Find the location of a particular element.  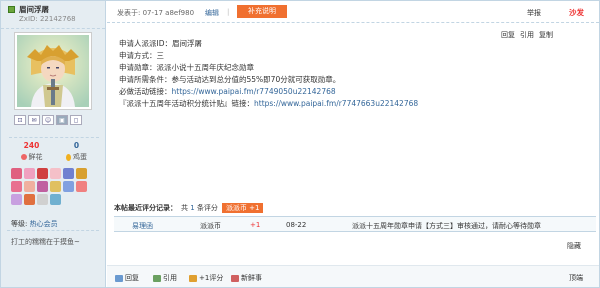

flowers-count: 240 is located at coordinates (31, 145).